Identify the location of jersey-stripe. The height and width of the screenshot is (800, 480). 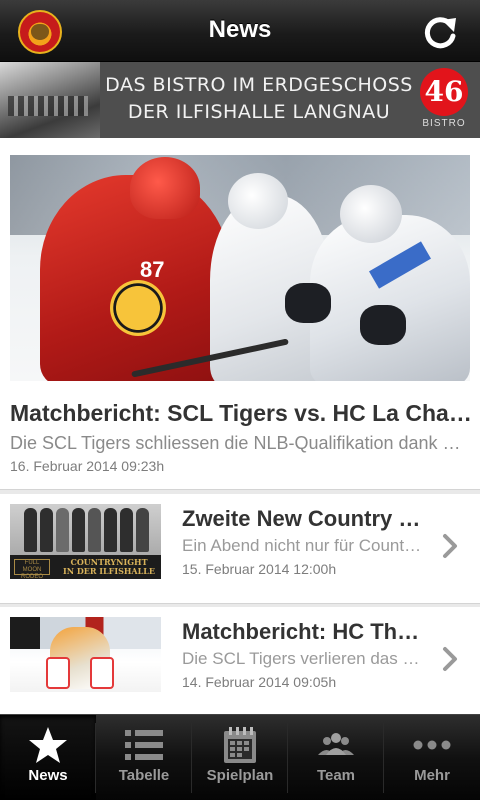
(400, 265).